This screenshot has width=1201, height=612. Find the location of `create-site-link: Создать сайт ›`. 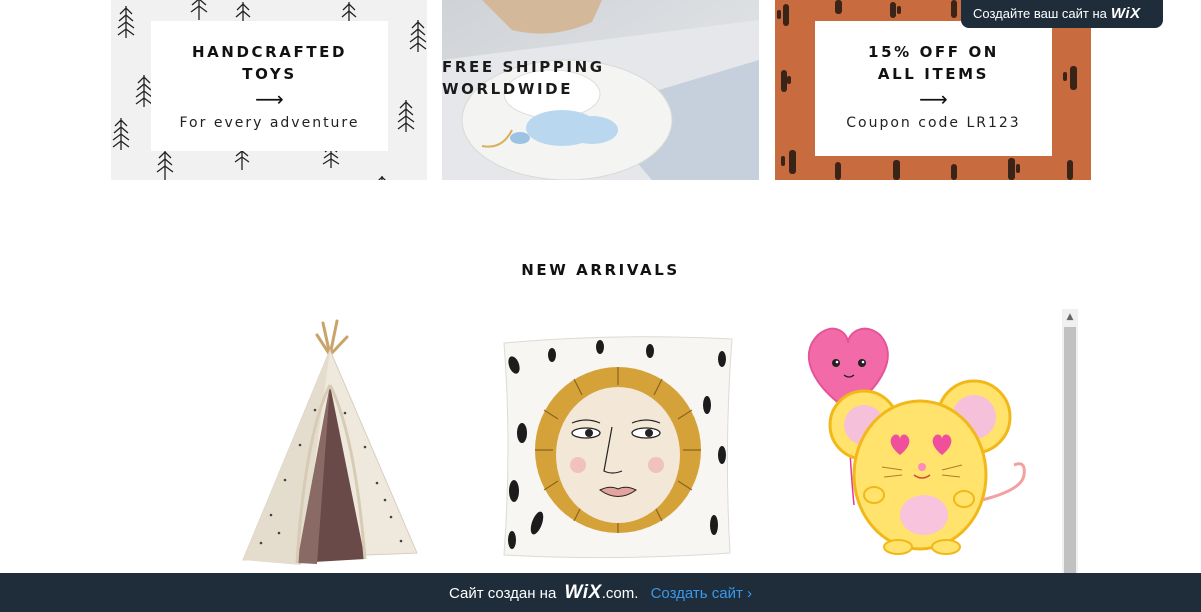

create-site-link: Создать сайт › is located at coordinates (701, 593).